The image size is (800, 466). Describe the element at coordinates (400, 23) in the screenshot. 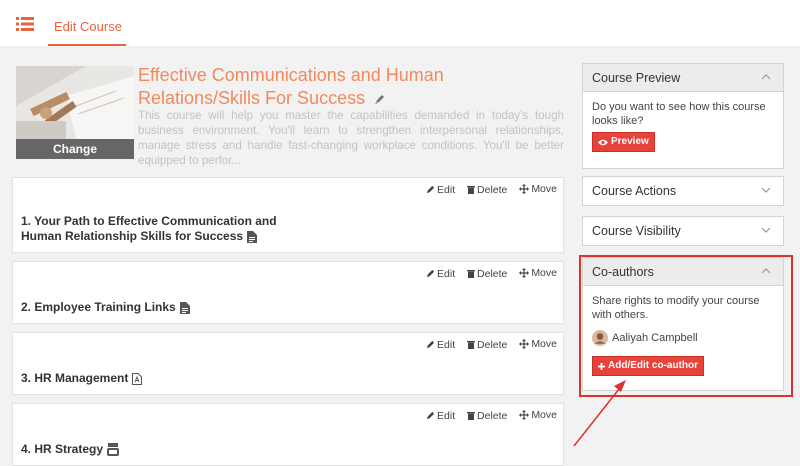

I see `top-bar: Edit Course` at that location.